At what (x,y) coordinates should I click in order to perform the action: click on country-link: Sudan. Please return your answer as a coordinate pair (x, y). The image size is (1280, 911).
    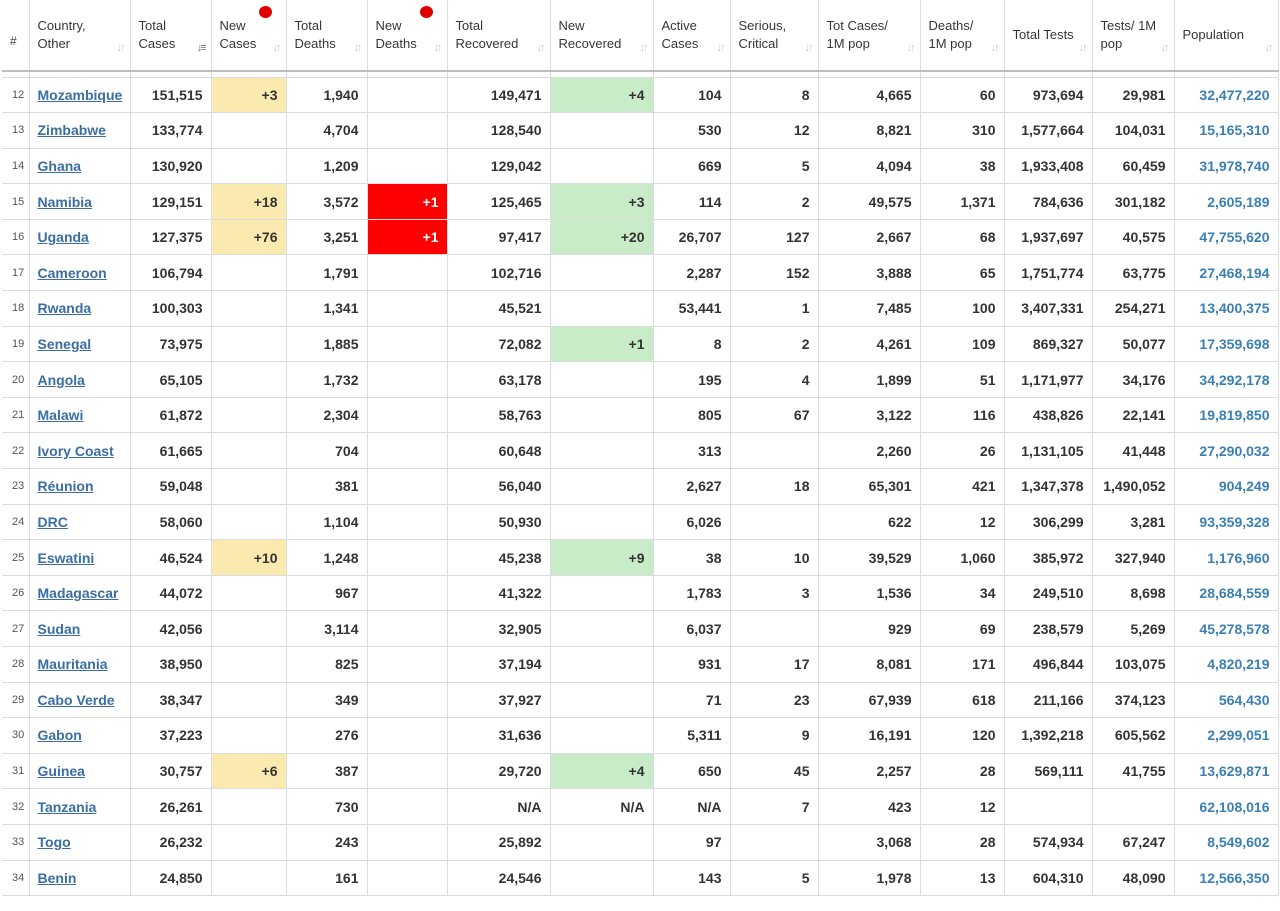
    Looking at the image, I should click on (59, 629).